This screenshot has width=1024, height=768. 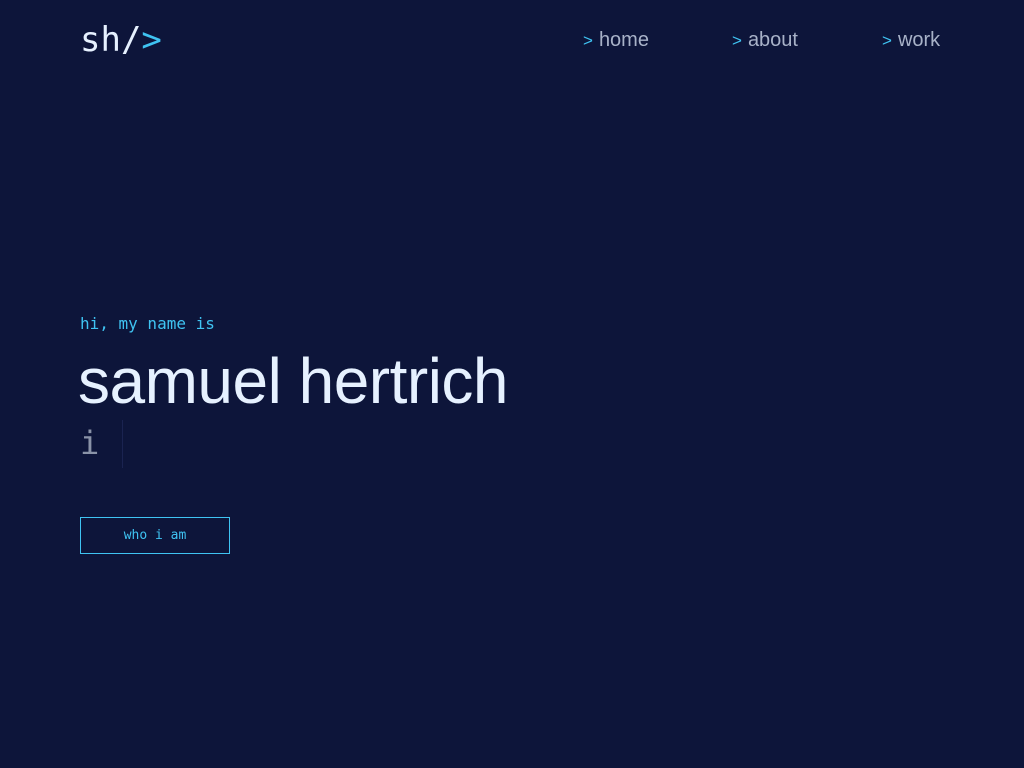 I want to click on nav-item-label: work, so click(x=919, y=40).